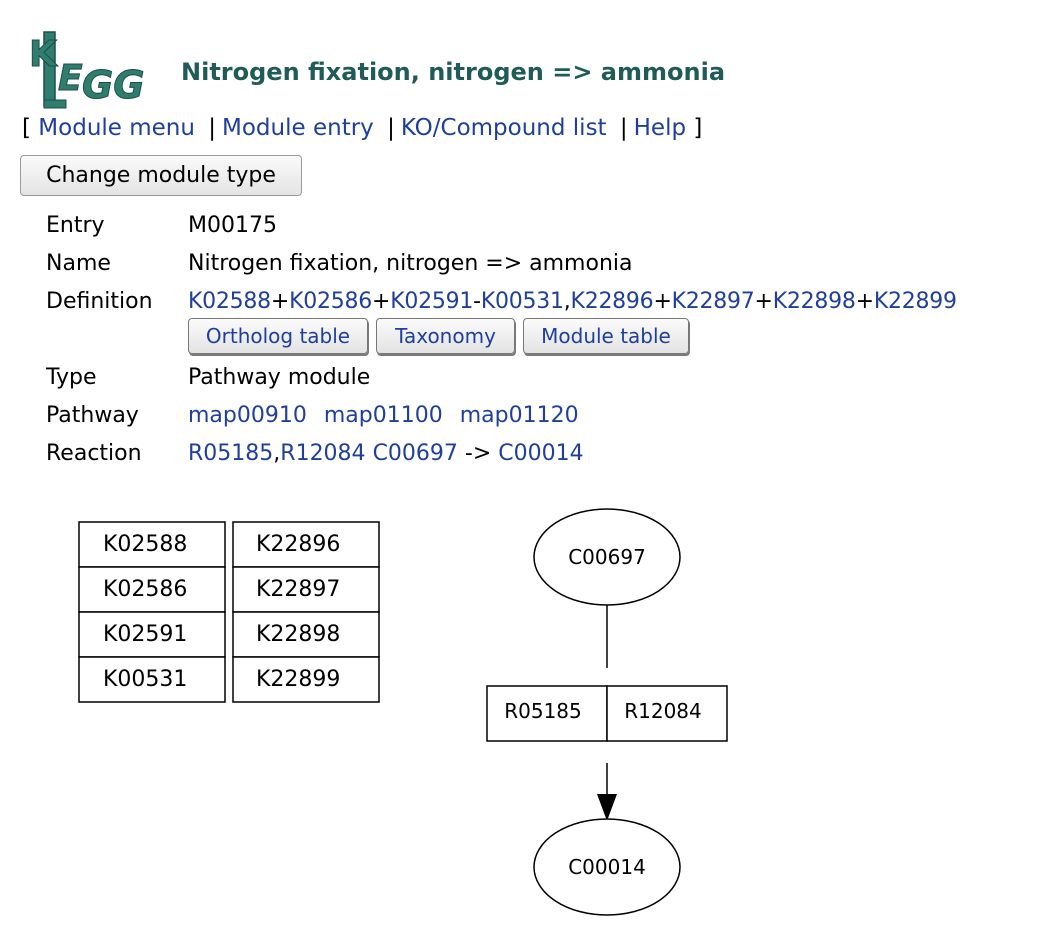 This screenshot has width=1062, height=942. What do you see at coordinates (543, 711) in the screenshot?
I see `reaction-node-label: R05185` at bounding box center [543, 711].